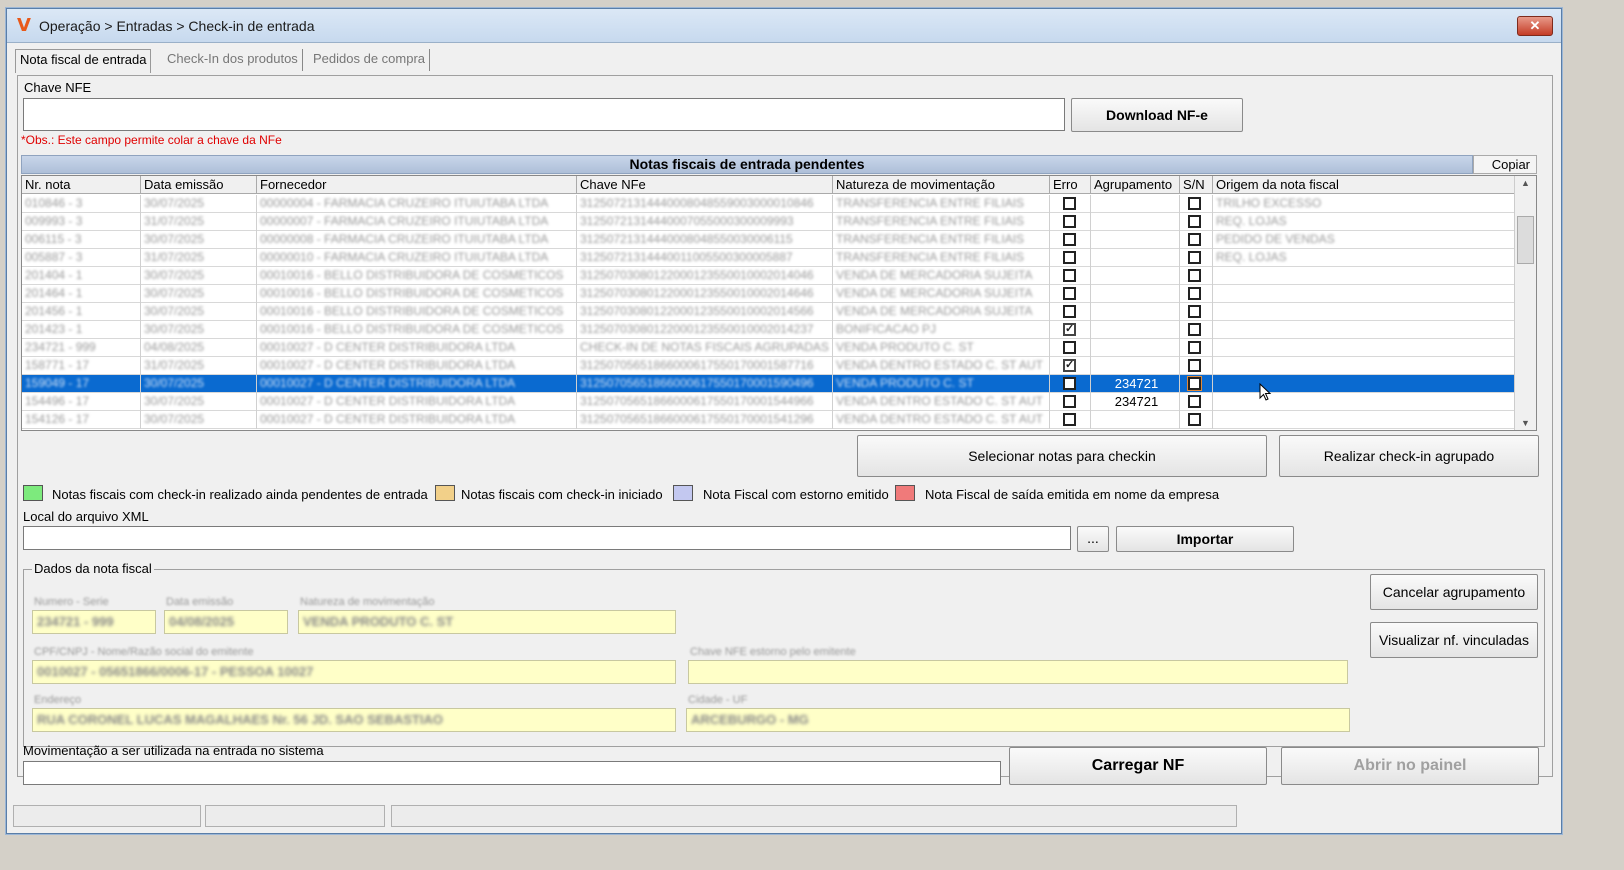 The height and width of the screenshot is (870, 1624). I want to click on cell-chave: 31250705651866000617550170001541296, so click(705, 420).